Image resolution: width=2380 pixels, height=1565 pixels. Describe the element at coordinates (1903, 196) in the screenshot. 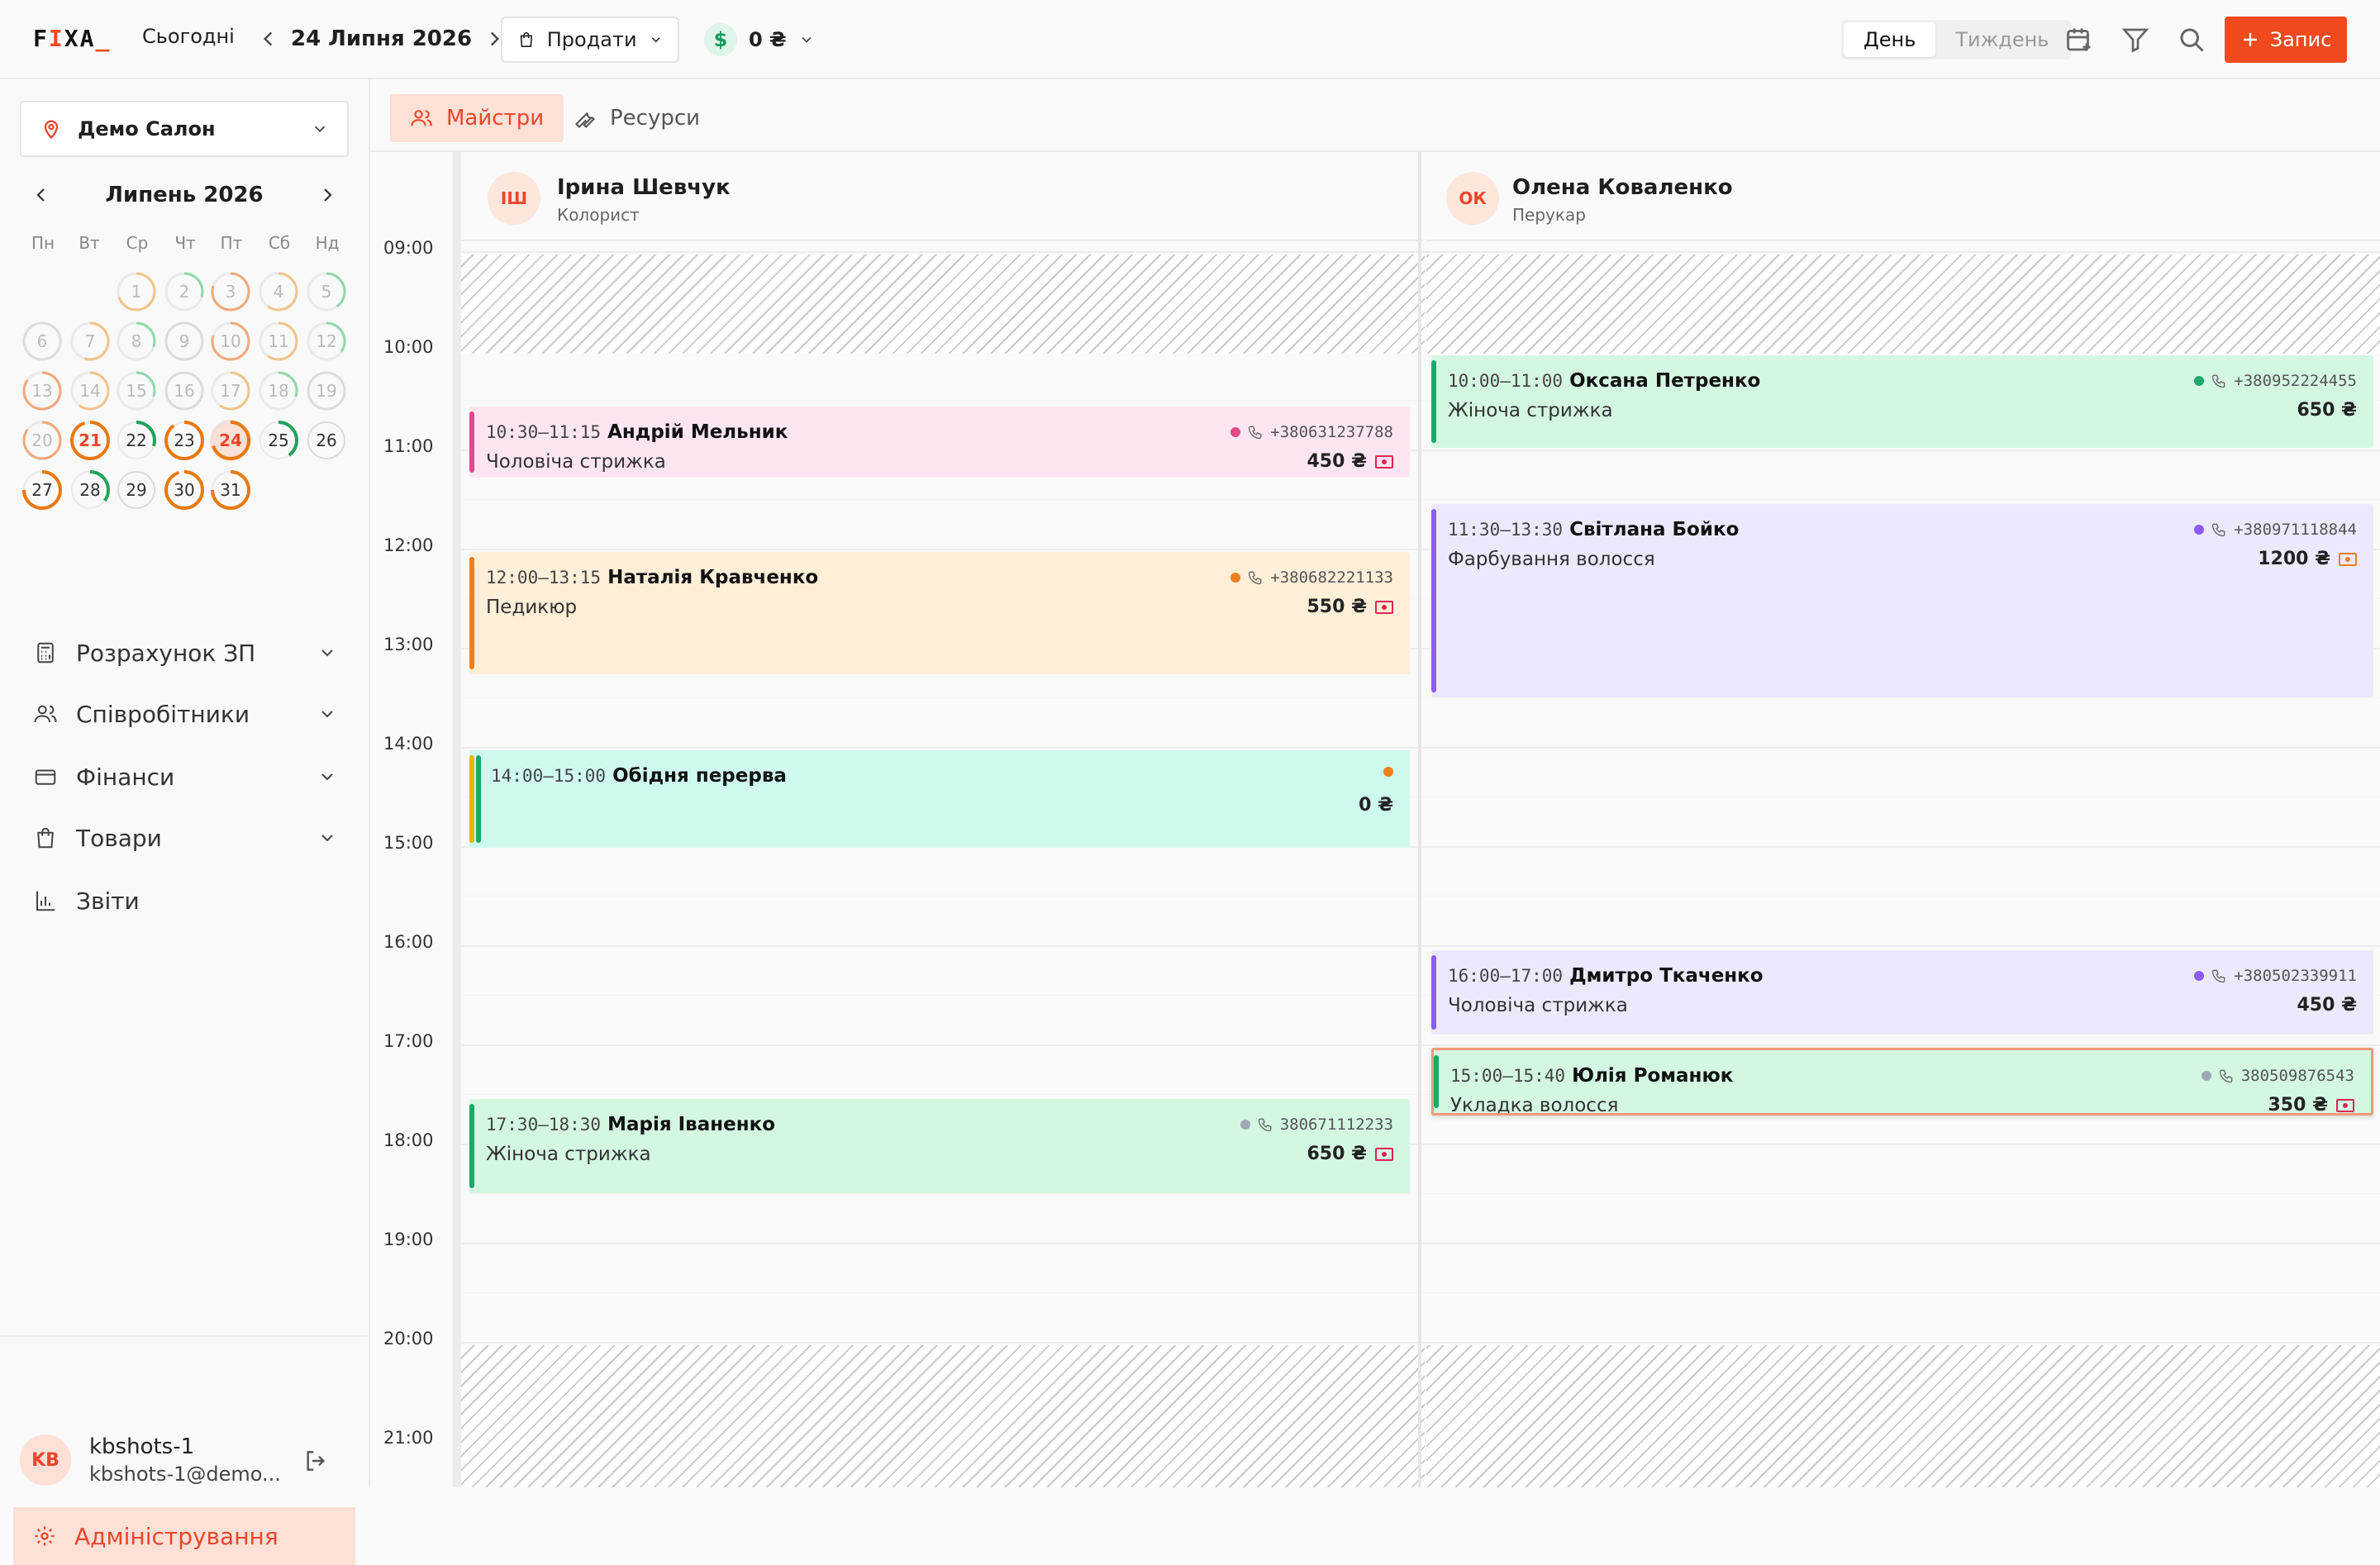

I see `master-column-header: ОК Олена Коваленко Перукар` at that location.